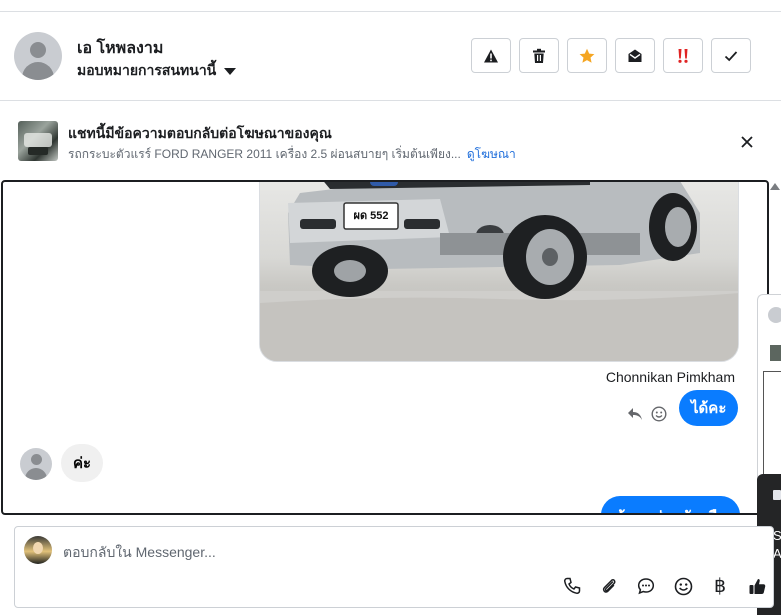 The width and height of the screenshot is (781, 615). Describe the element at coordinates (777, 553) in the screenshot. I see `toast-text-2: A` at that location.